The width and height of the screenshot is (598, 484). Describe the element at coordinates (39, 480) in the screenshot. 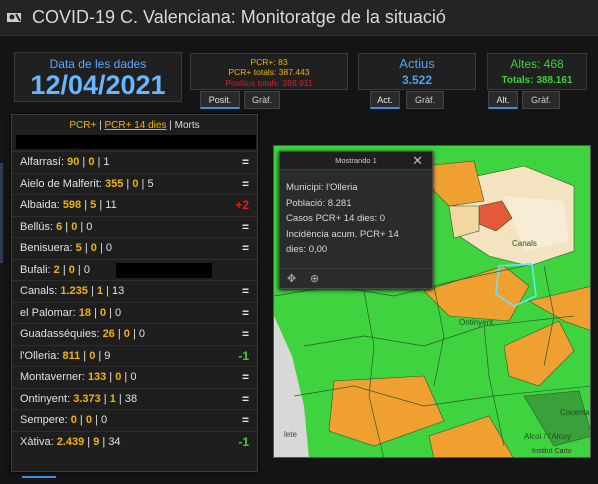

I see `bottom-tab-indicator` at that location.